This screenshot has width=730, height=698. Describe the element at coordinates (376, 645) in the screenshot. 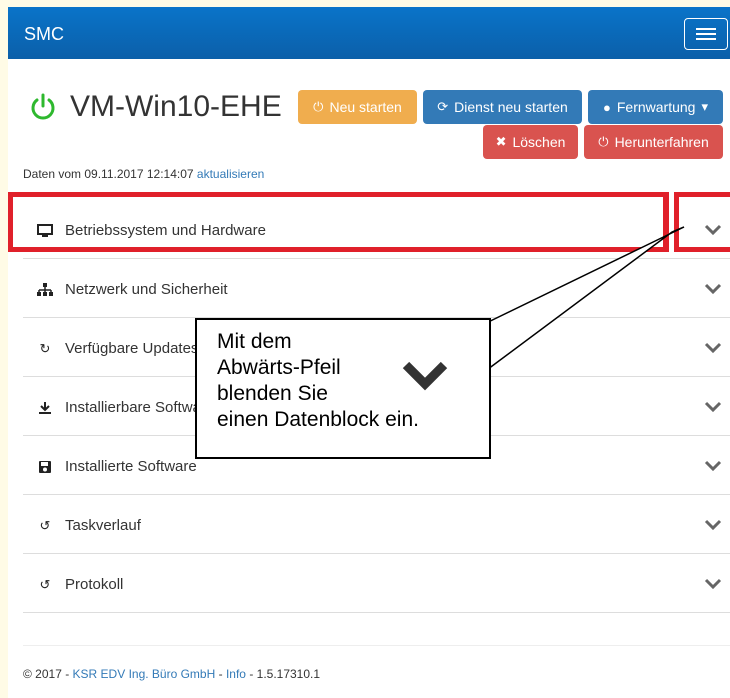

I see `footer-divider` at that location.